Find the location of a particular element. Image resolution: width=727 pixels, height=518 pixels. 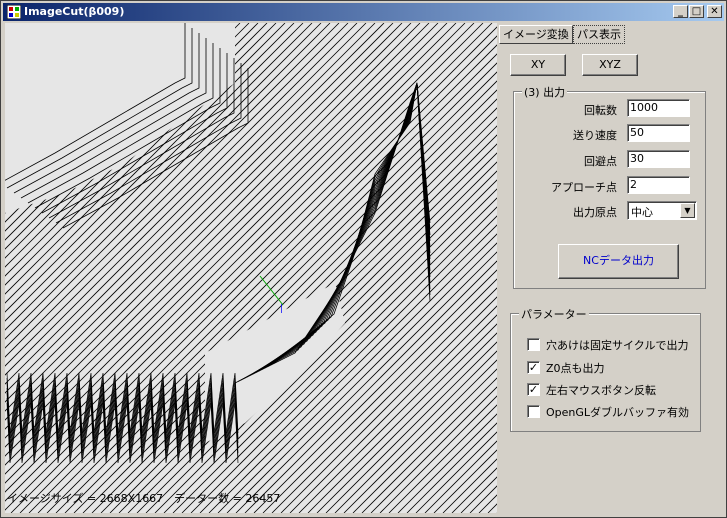

tab-image-convert: イメージ変換 is located at coordinates (536, 34).